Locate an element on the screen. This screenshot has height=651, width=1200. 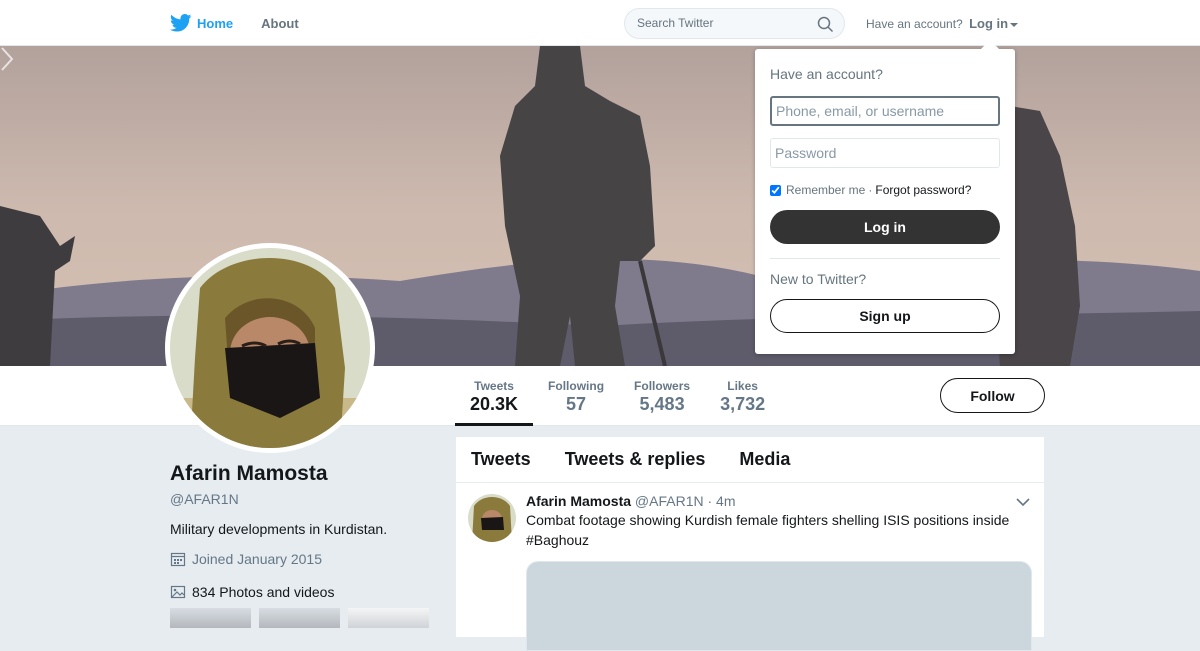
login-nav: Have an account? Log in is located at coordinates (942, 23).